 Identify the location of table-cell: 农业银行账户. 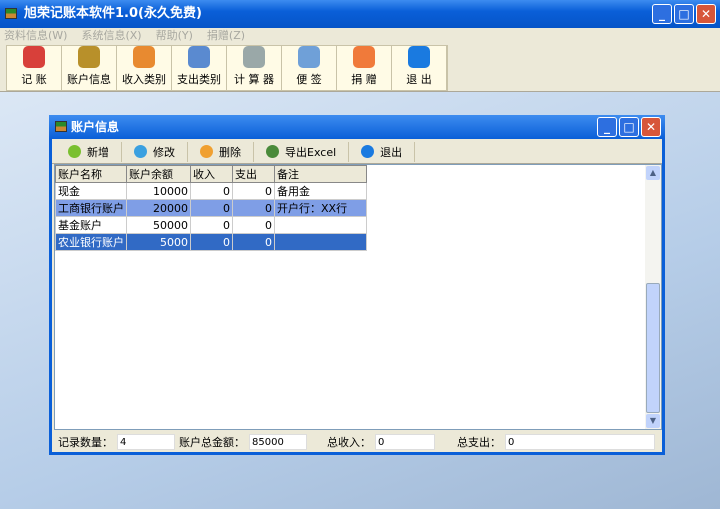
(91, 242).